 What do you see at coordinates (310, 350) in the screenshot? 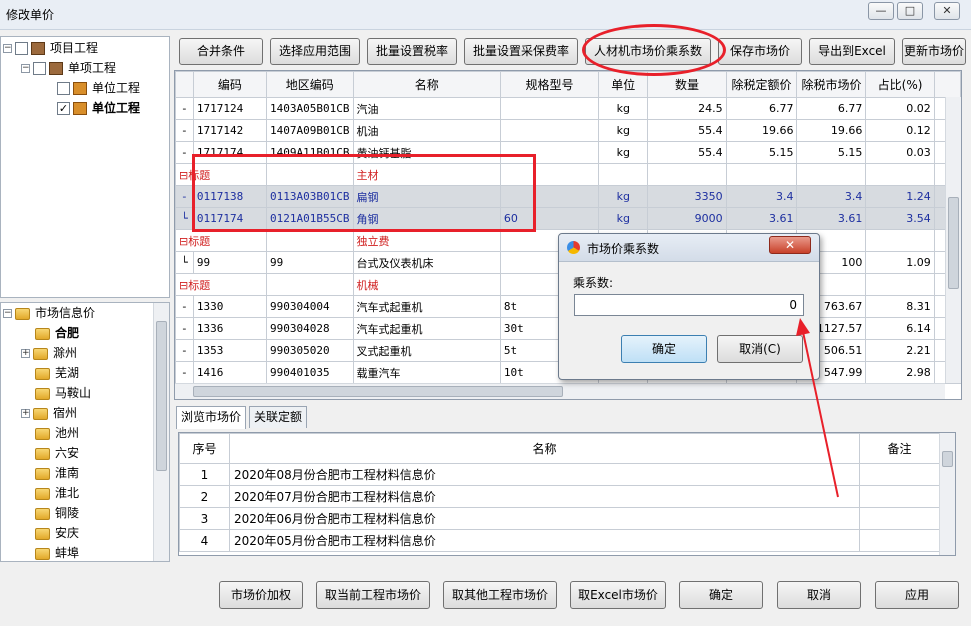
I see `cell-region: 990305020` at bounding box center [310, 350].